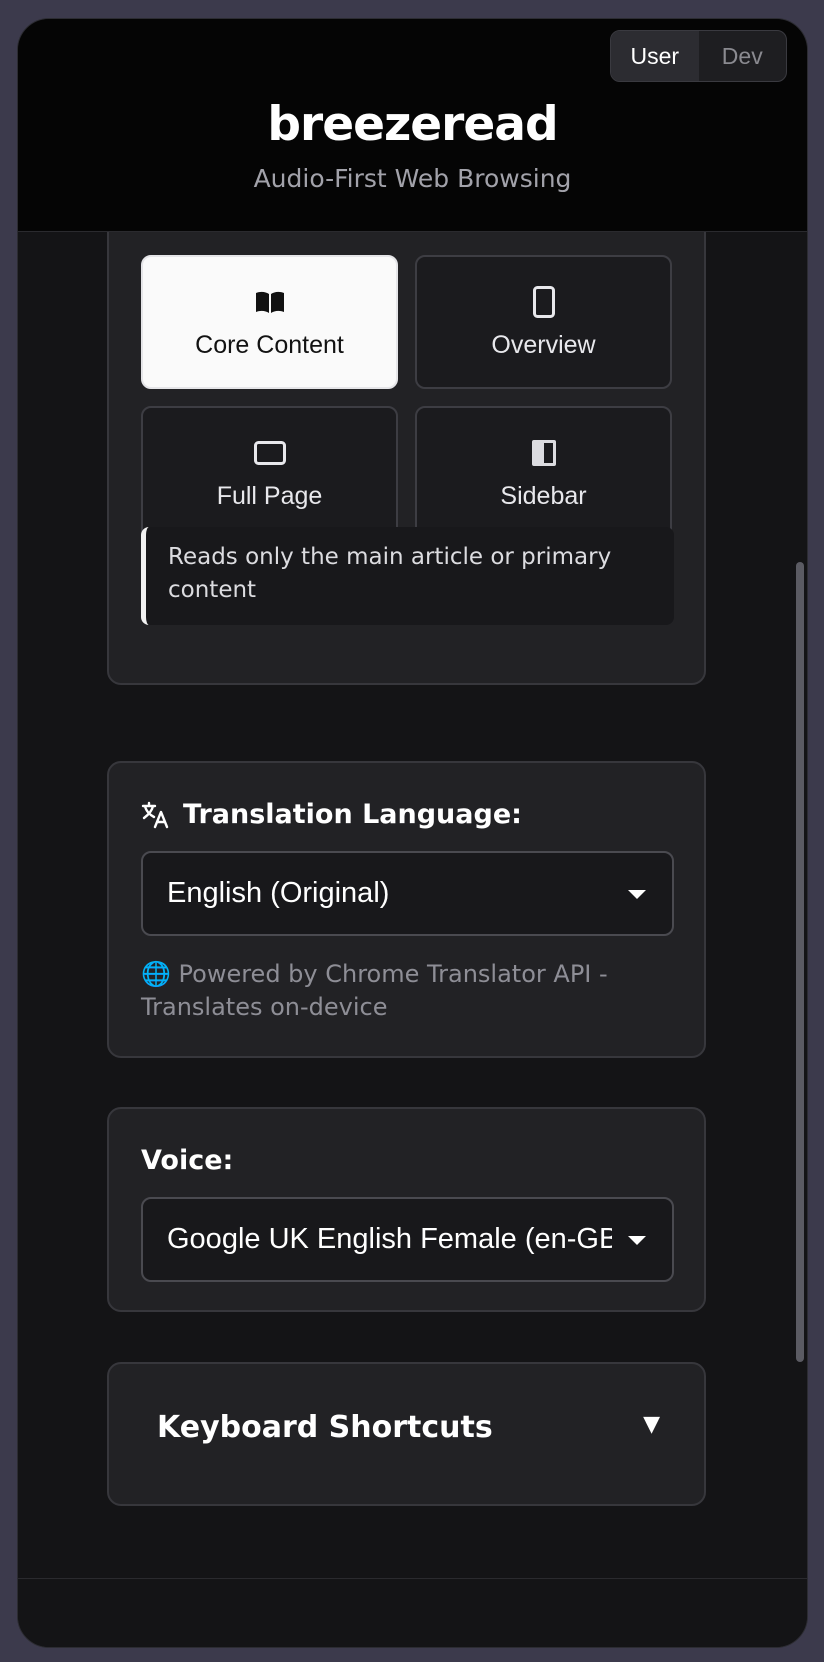 This screenshot has height=1662, width=824. Describe the element at coordinates (269, 473) in the screenshot. I see `reading-mode-full-page-button: Full Page` at that location.